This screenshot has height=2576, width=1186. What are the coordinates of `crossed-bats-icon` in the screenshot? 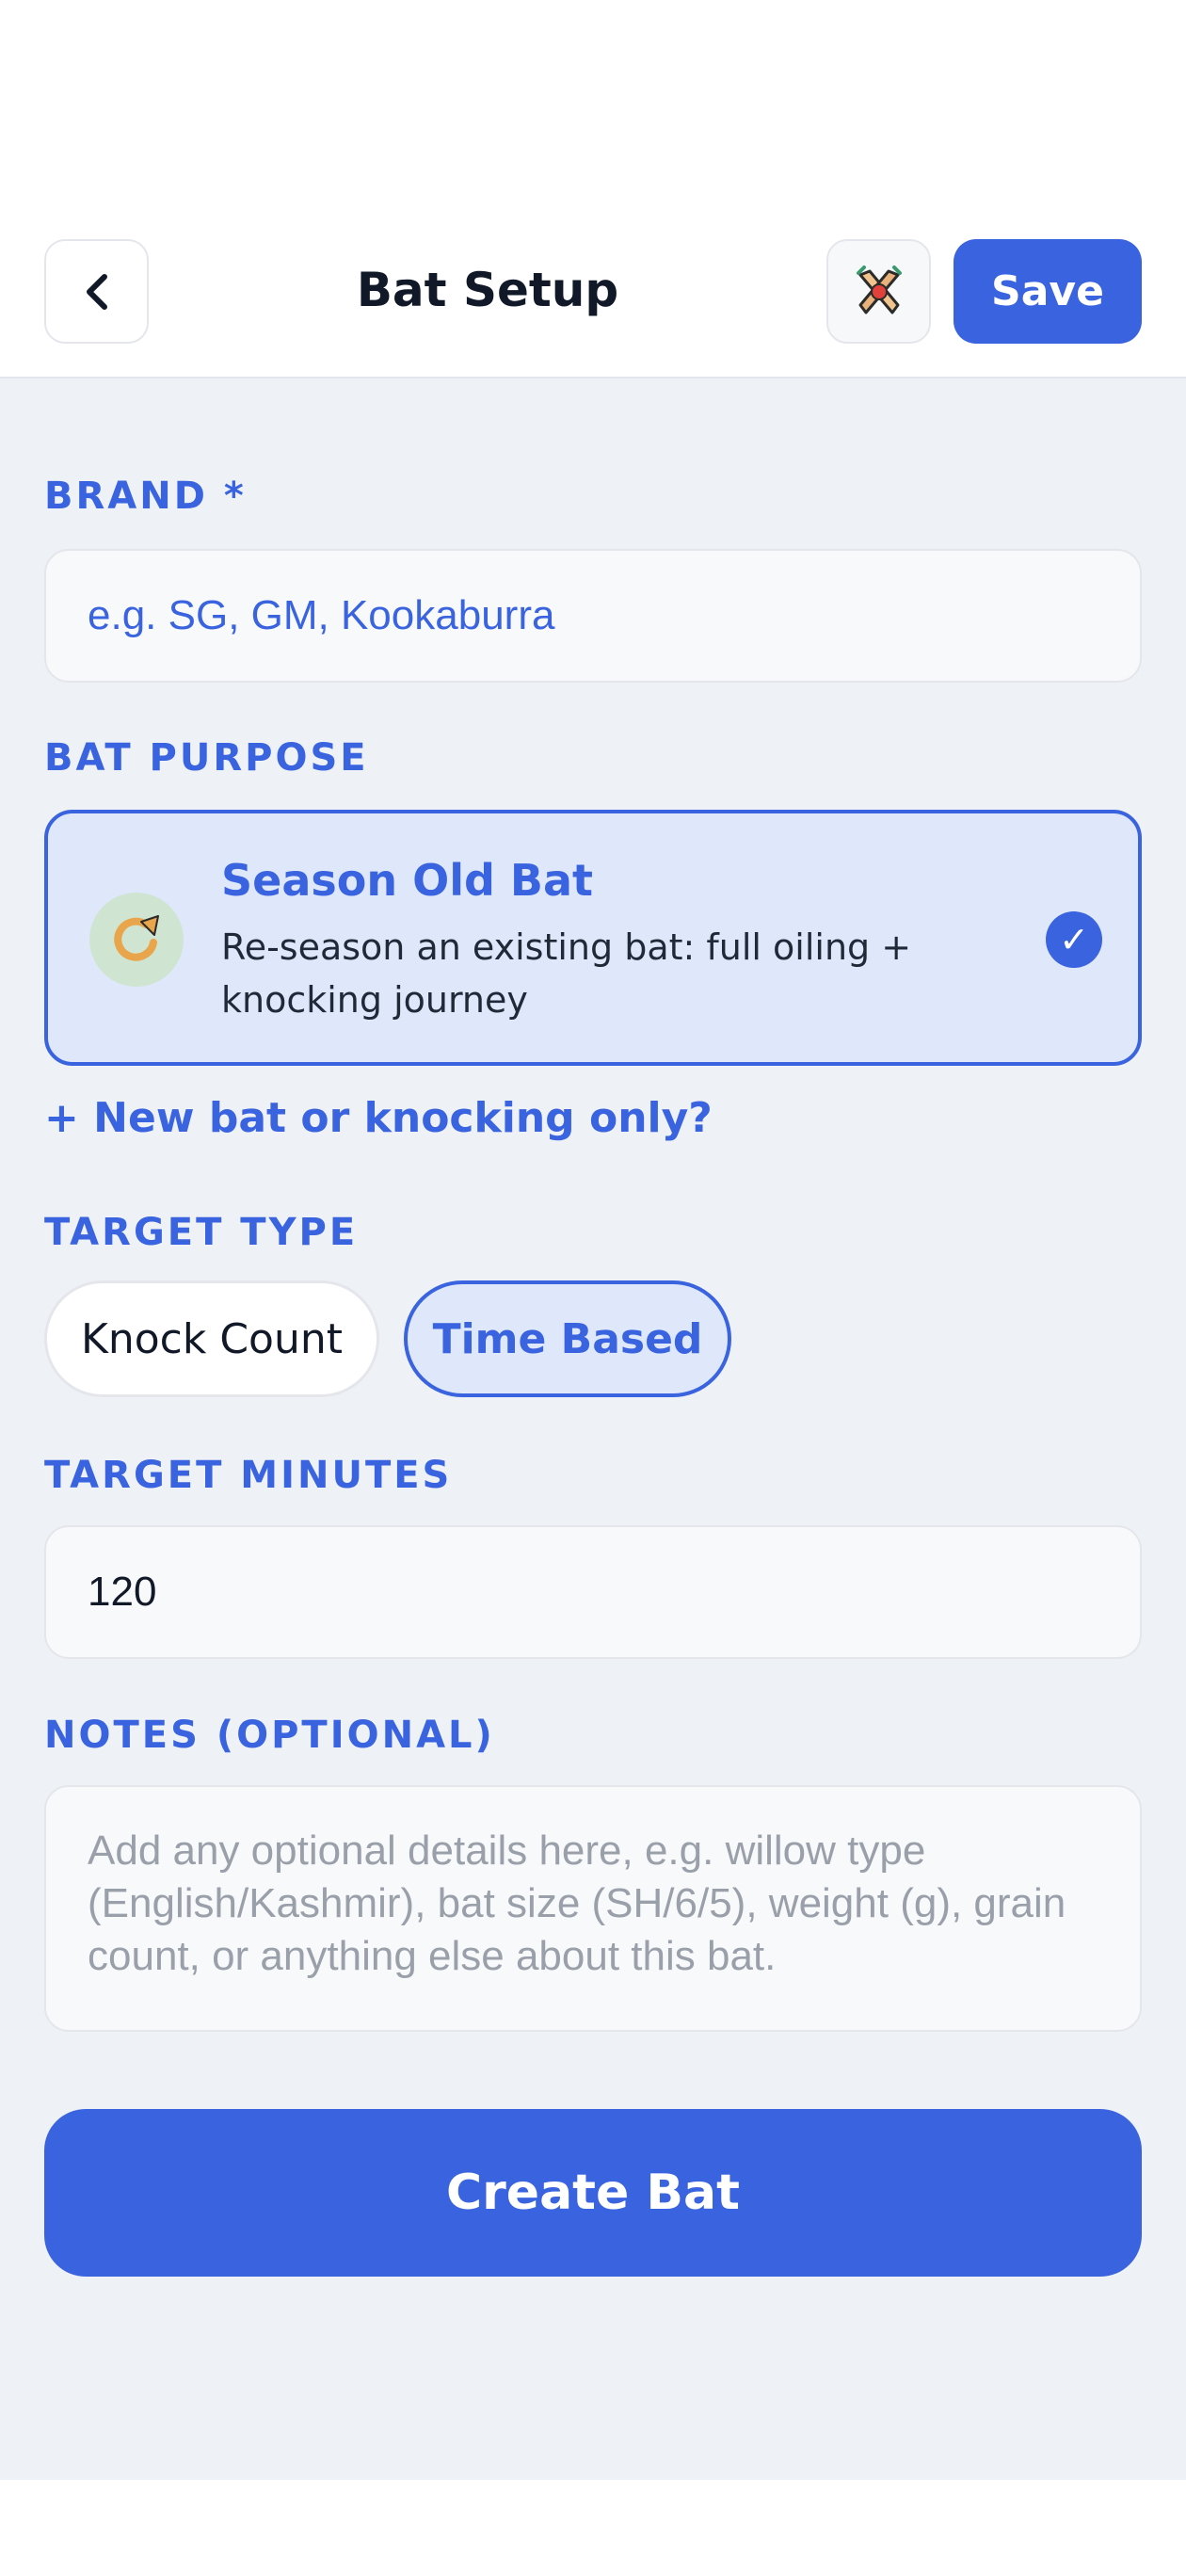 It's located at (879, 289).